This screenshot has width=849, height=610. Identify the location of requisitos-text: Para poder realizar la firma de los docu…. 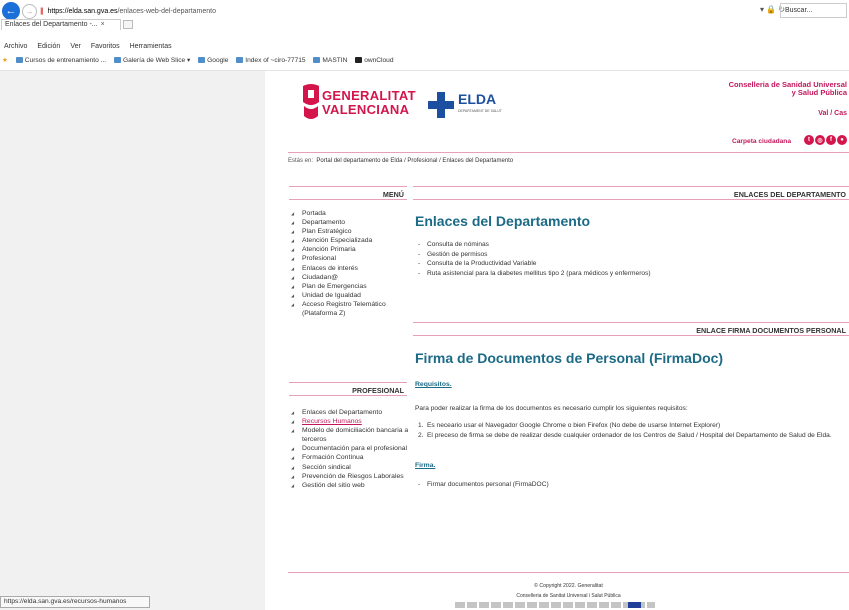
(551, 408).